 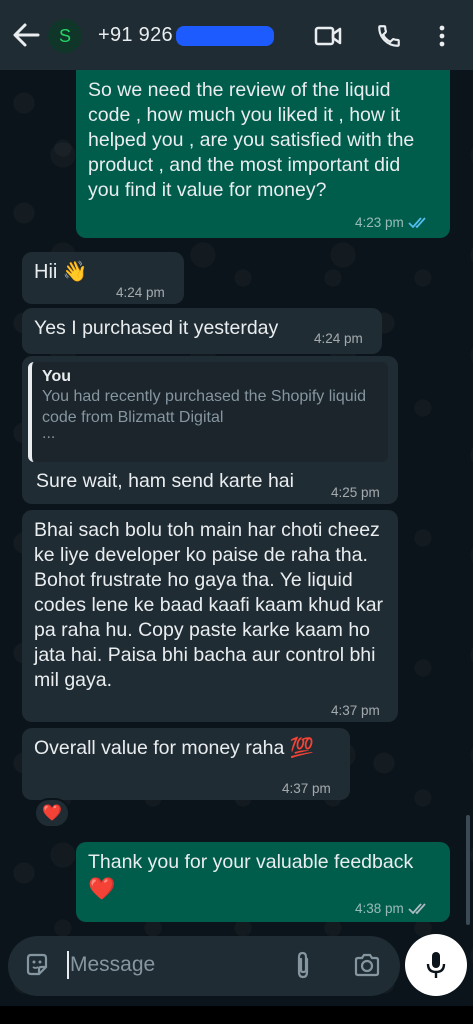 What do you see at coordinates (65, 36) in the screenshot?
I see `avatar: S` at bounding box center [65, 36].